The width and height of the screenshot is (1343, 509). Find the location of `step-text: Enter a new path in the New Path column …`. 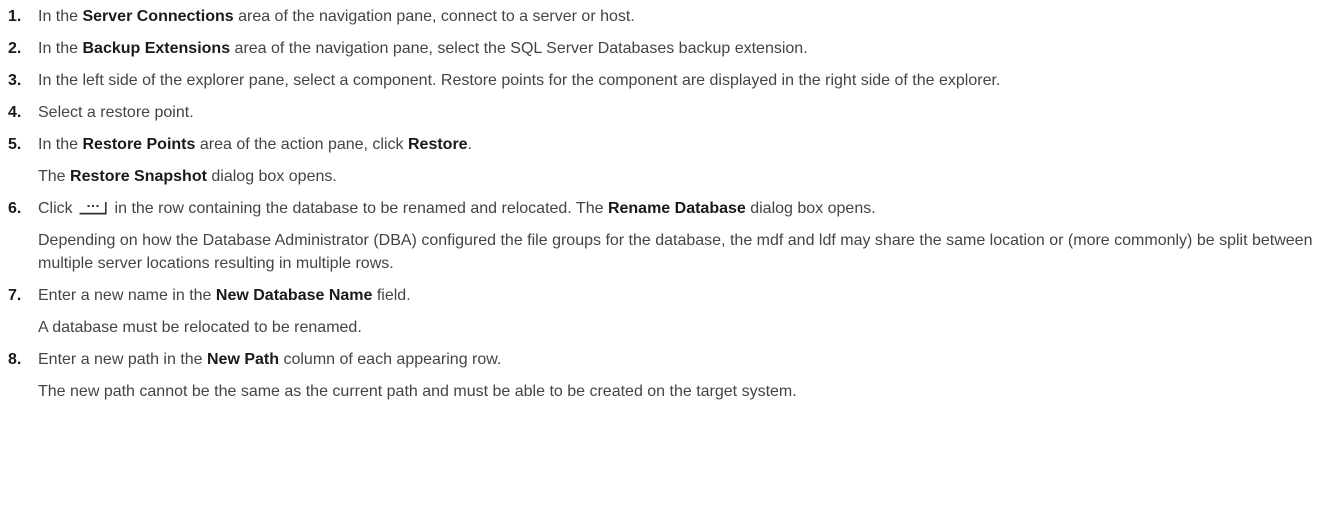

step-text: Enter a new path in the New Path column … is located at coordinates (270, 359).